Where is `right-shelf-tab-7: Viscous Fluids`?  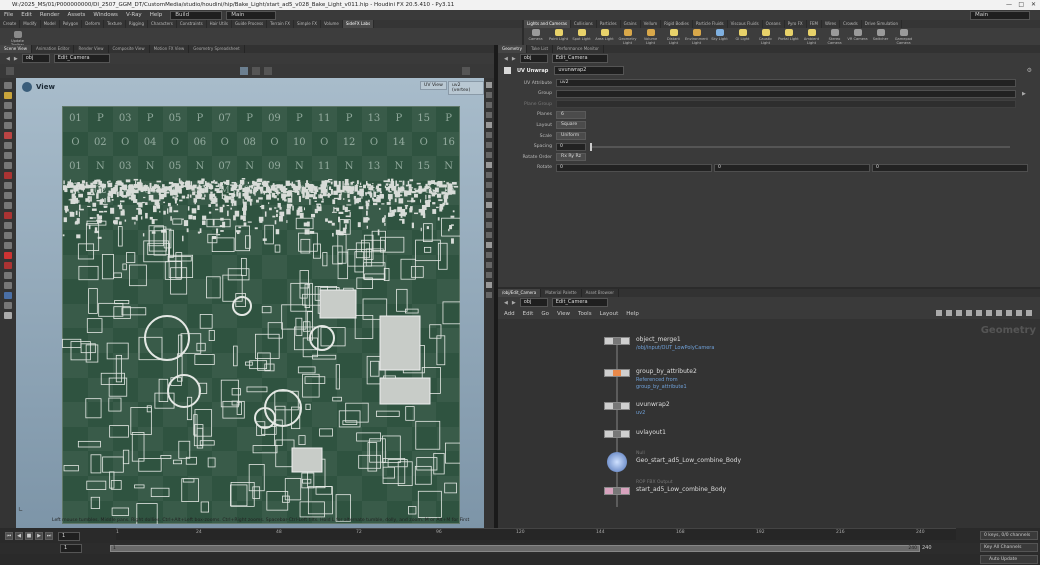 right-shelf-tab-7: Viscous Fluids is located at coordinates (745, 24).